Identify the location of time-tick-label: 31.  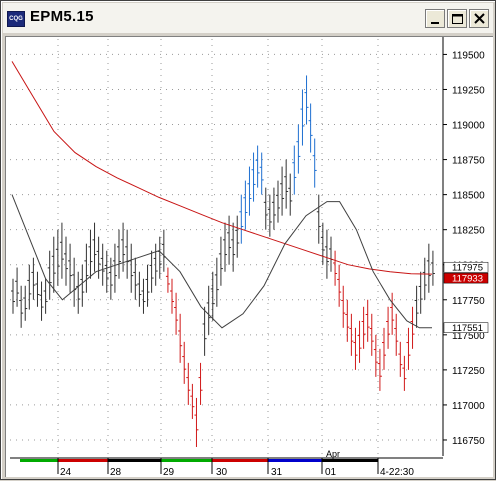
(277, 471).